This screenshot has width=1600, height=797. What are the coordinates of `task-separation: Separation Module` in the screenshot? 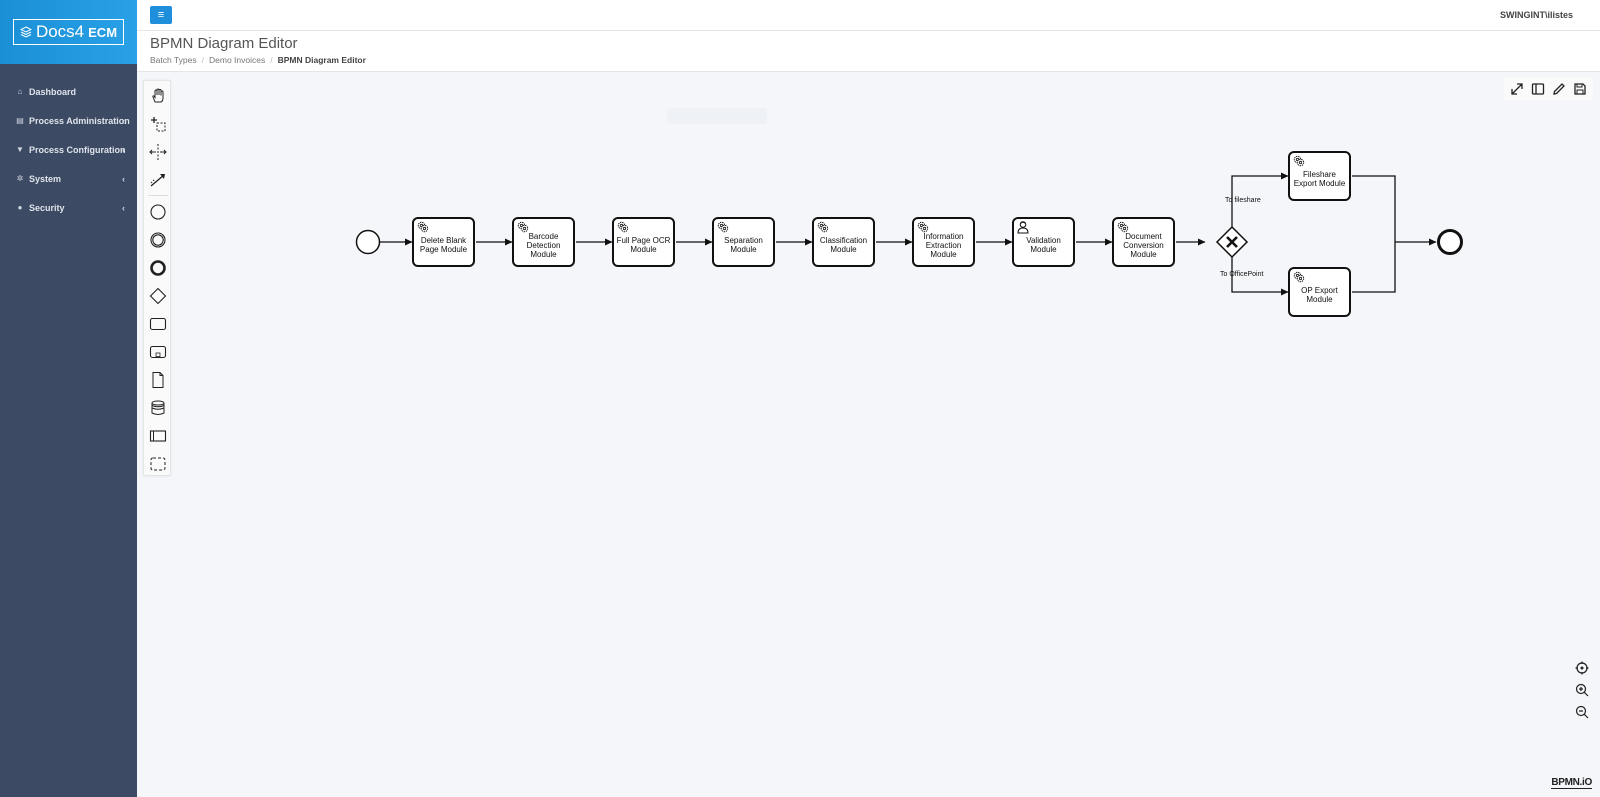 It's located at (743, 242).